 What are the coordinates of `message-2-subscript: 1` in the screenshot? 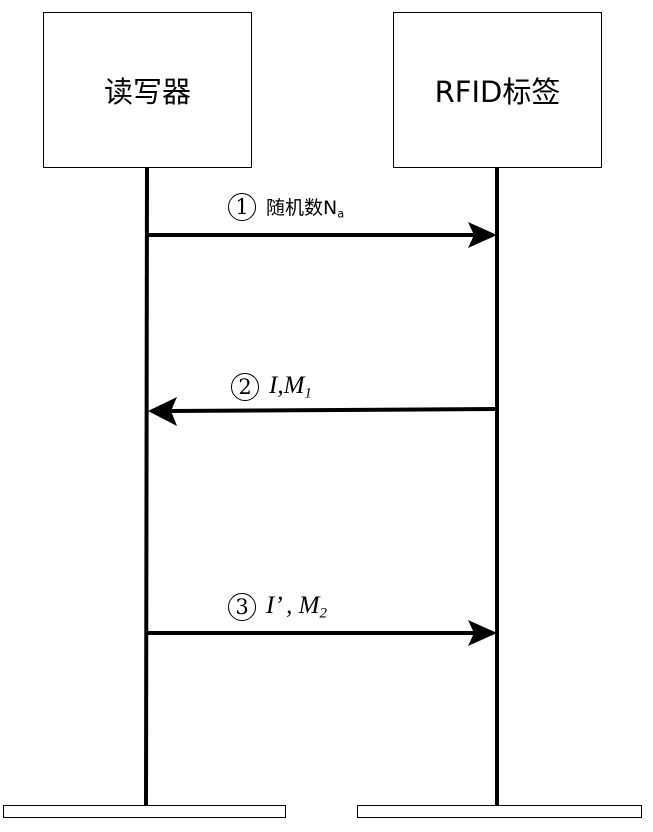 It's located at (308, 393).